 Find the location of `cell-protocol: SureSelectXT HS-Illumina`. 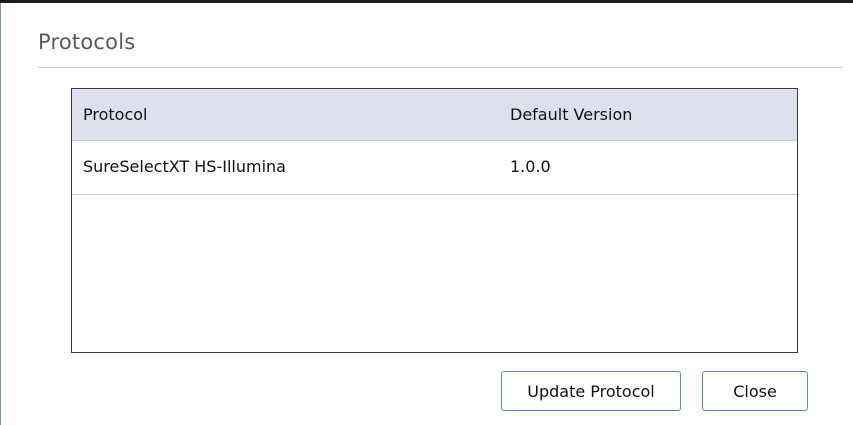

cell-protocol: SureSelectXT HS-Illumina is located at coordinates (184, 166).